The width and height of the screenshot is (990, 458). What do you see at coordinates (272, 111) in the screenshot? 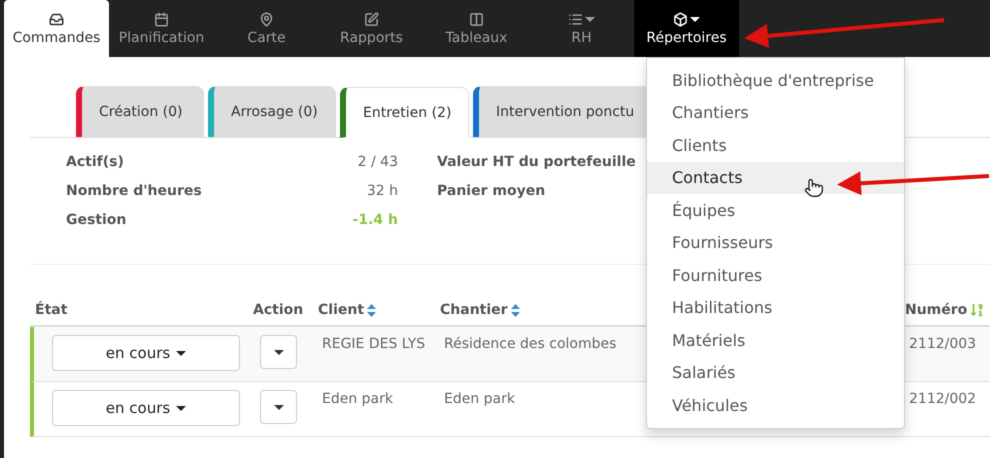
I see `category-tab: Arrosage (0)` at bounding box center [272, 111].